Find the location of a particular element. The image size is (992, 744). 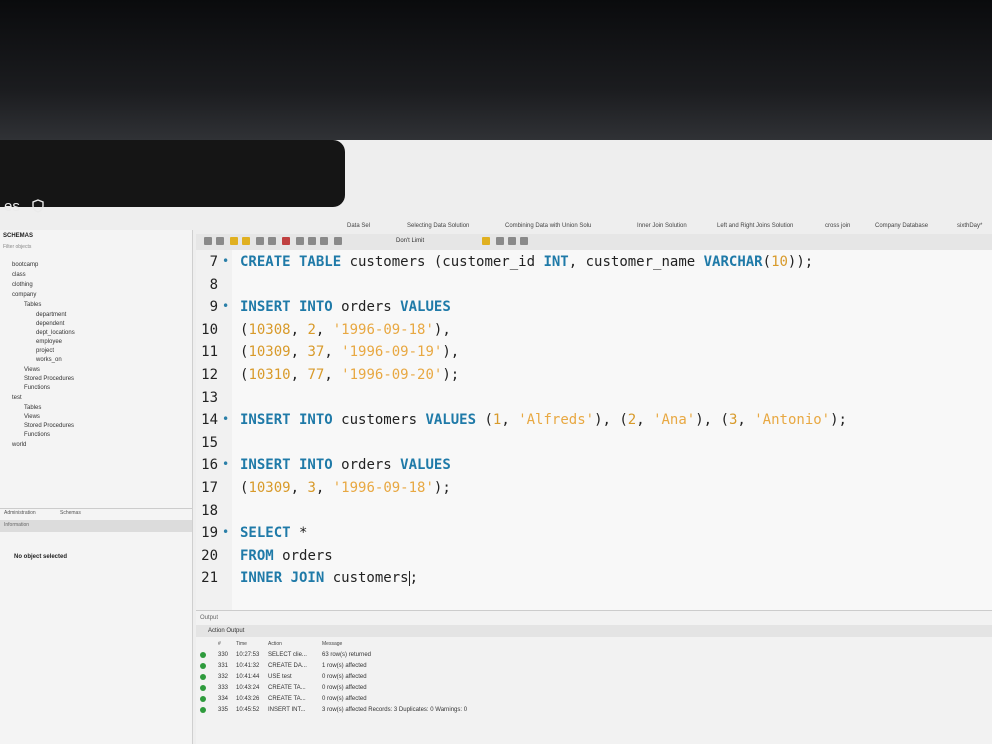

query-tab: sixthDay* is located at coordinates (969, 226).